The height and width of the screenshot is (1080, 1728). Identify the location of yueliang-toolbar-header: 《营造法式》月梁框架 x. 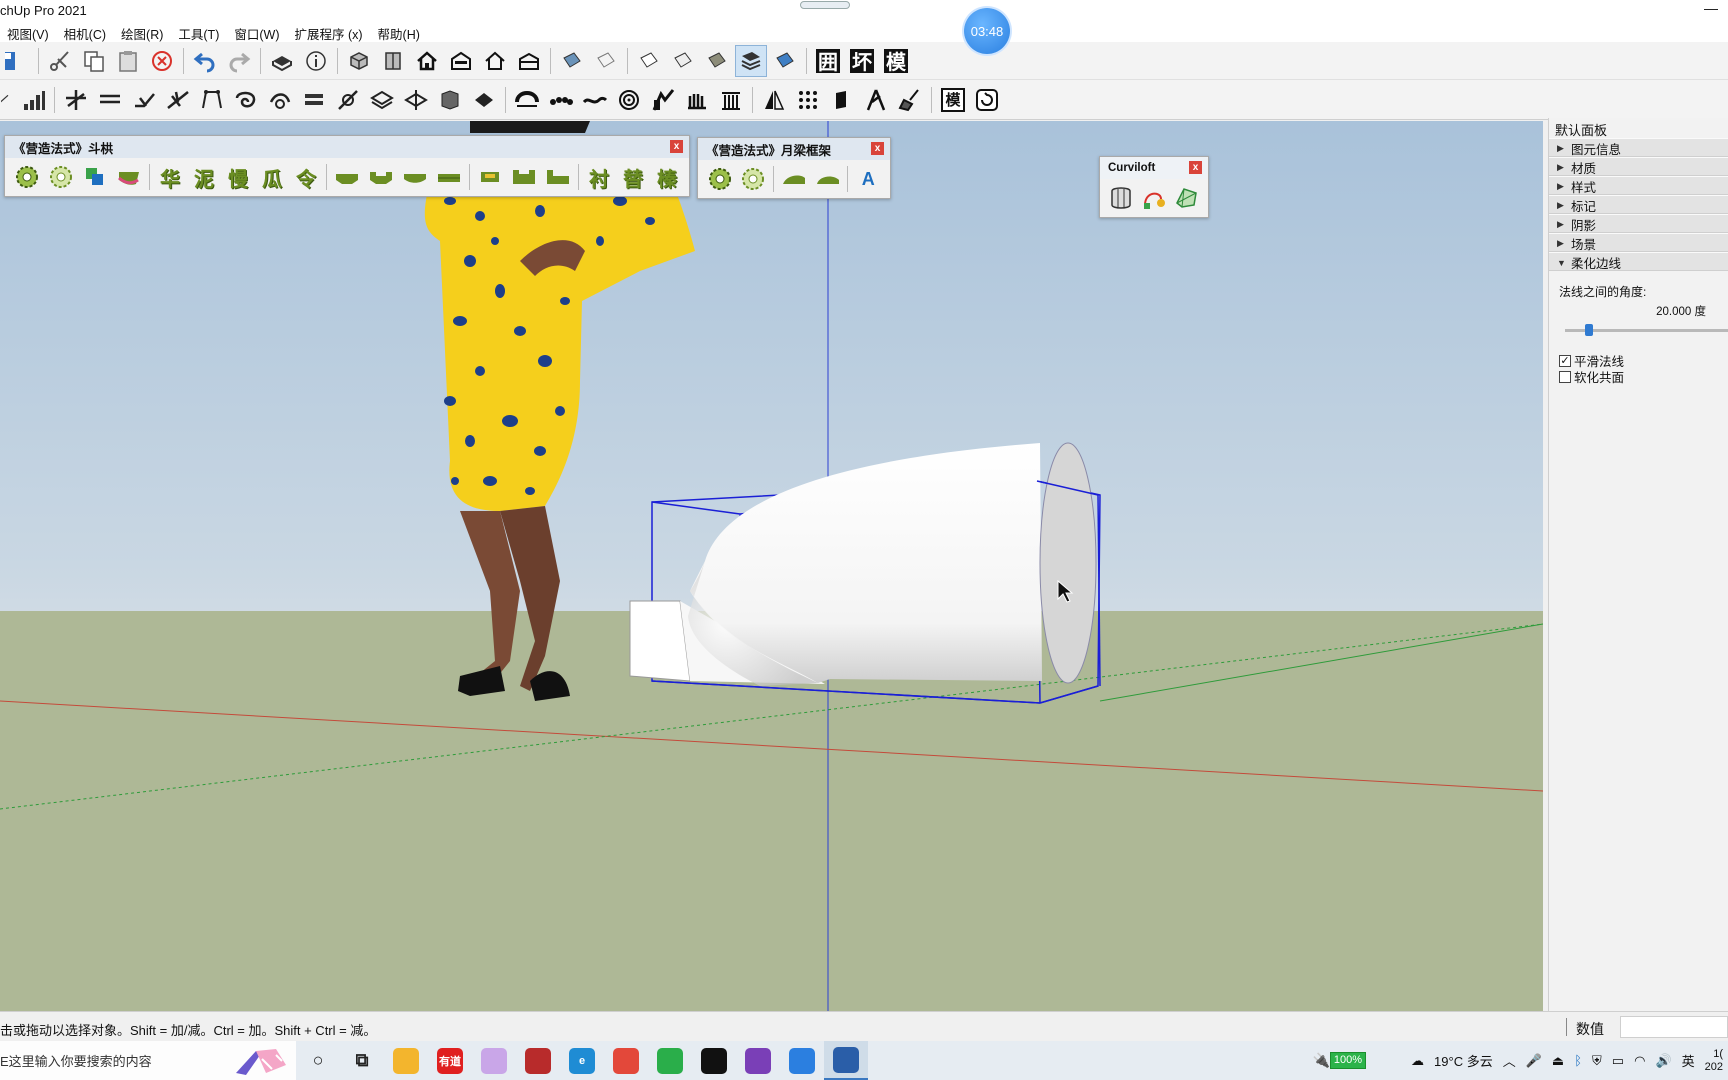
(794, 149).